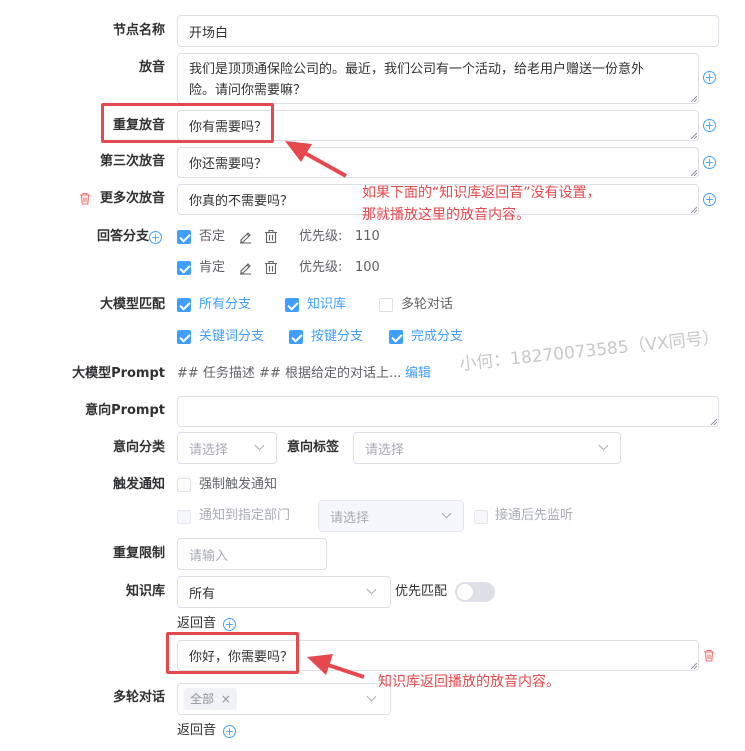 This screenshot has height=751, width=745. What do you see at coordinates (232, 653) in the screenshot?
I see `highlight-box-return-audio` at bounding box center [232, 653].